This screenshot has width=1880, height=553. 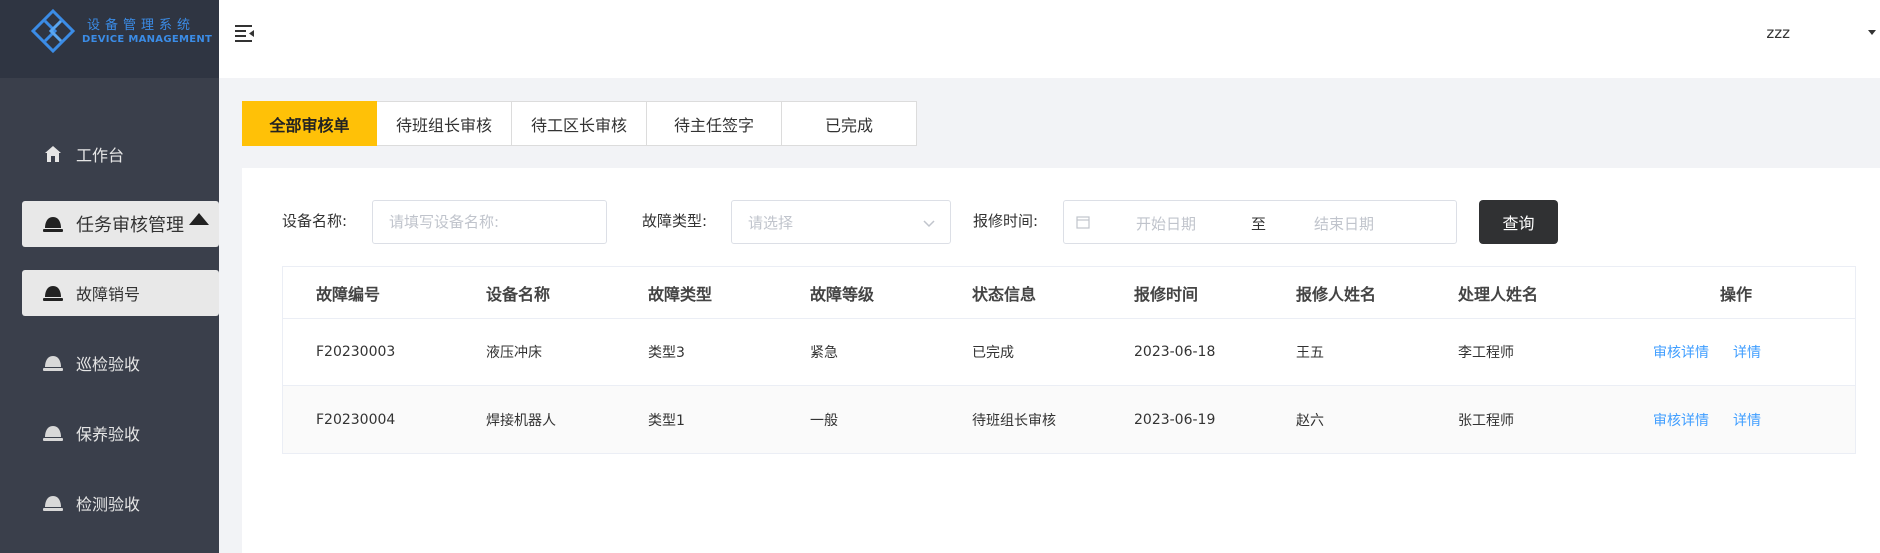 I want to click on device-name-input, so click(x=489, y=222).